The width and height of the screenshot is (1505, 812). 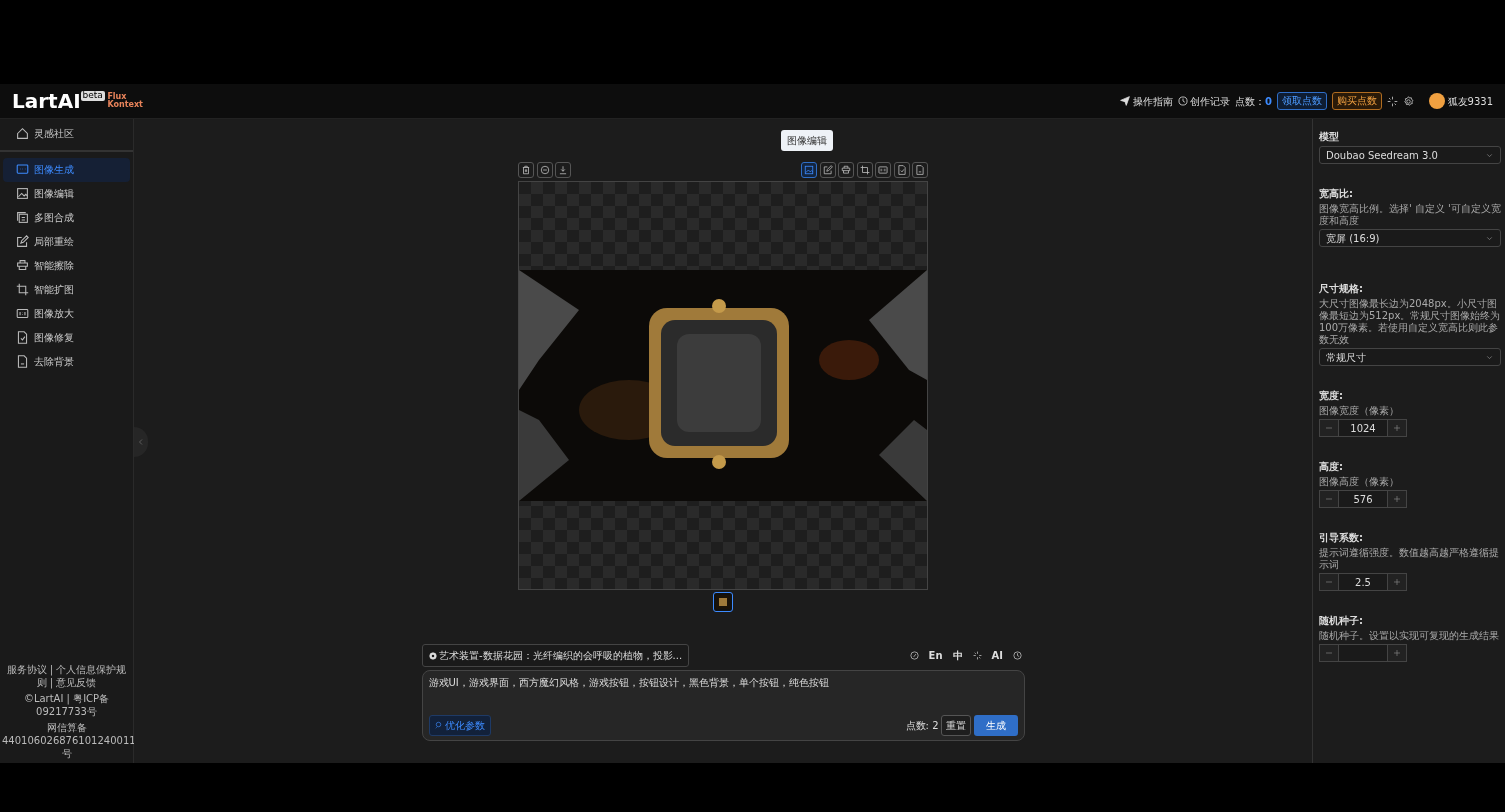 I want to click on number-field: 2.5, so click(x=1363, y=582).